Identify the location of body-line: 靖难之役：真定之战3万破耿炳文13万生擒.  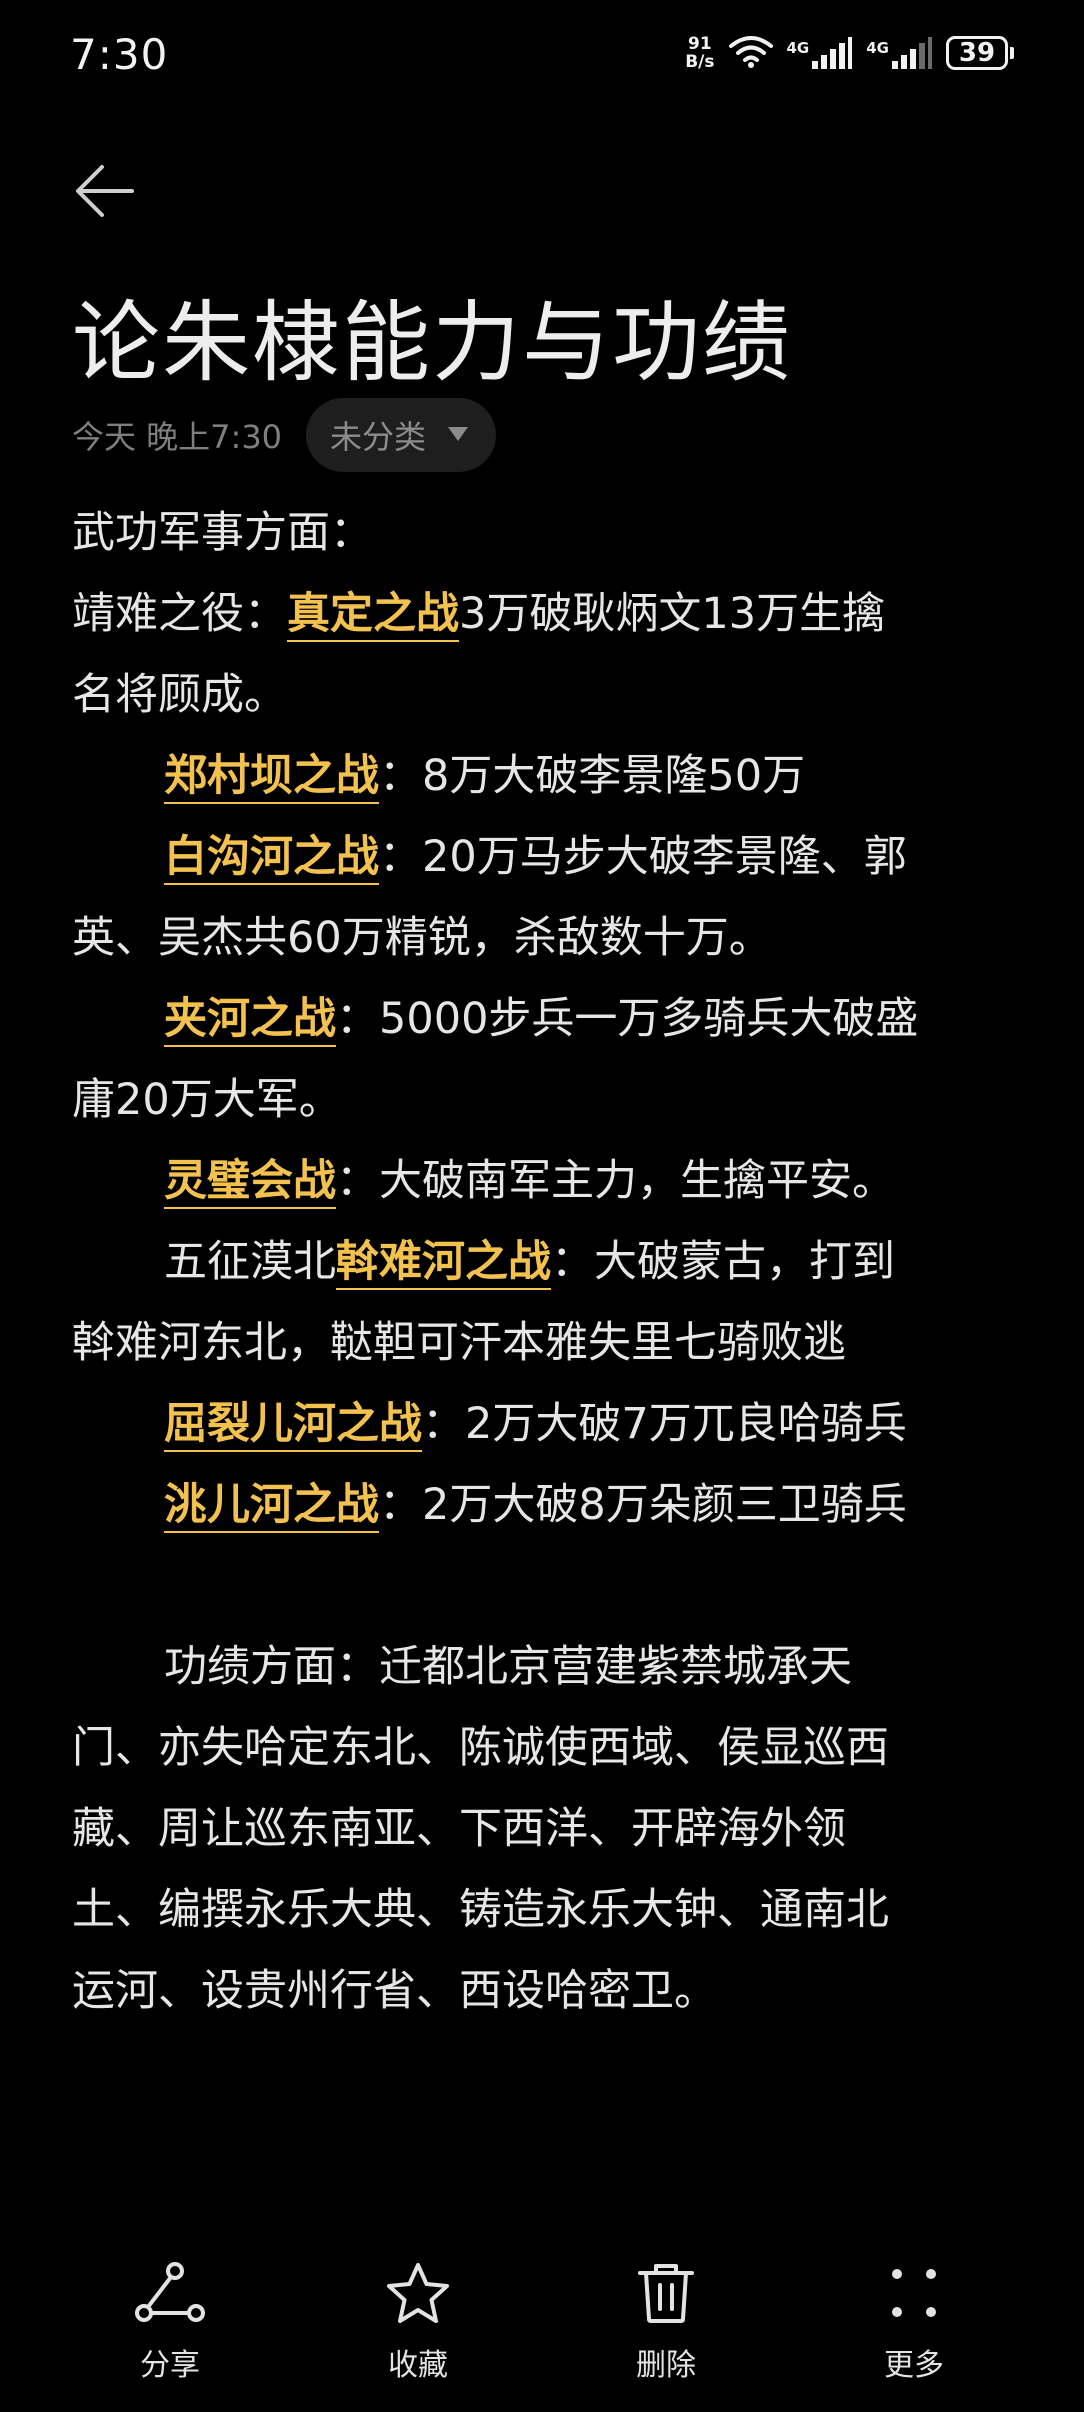
(479, 614).